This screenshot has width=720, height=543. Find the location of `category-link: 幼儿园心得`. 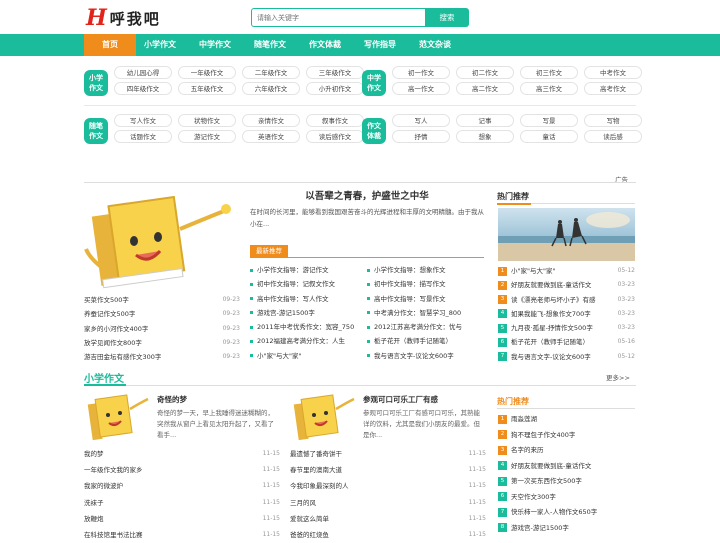

category-link: 幼儿园心得 is located at coordinates (143, 72).